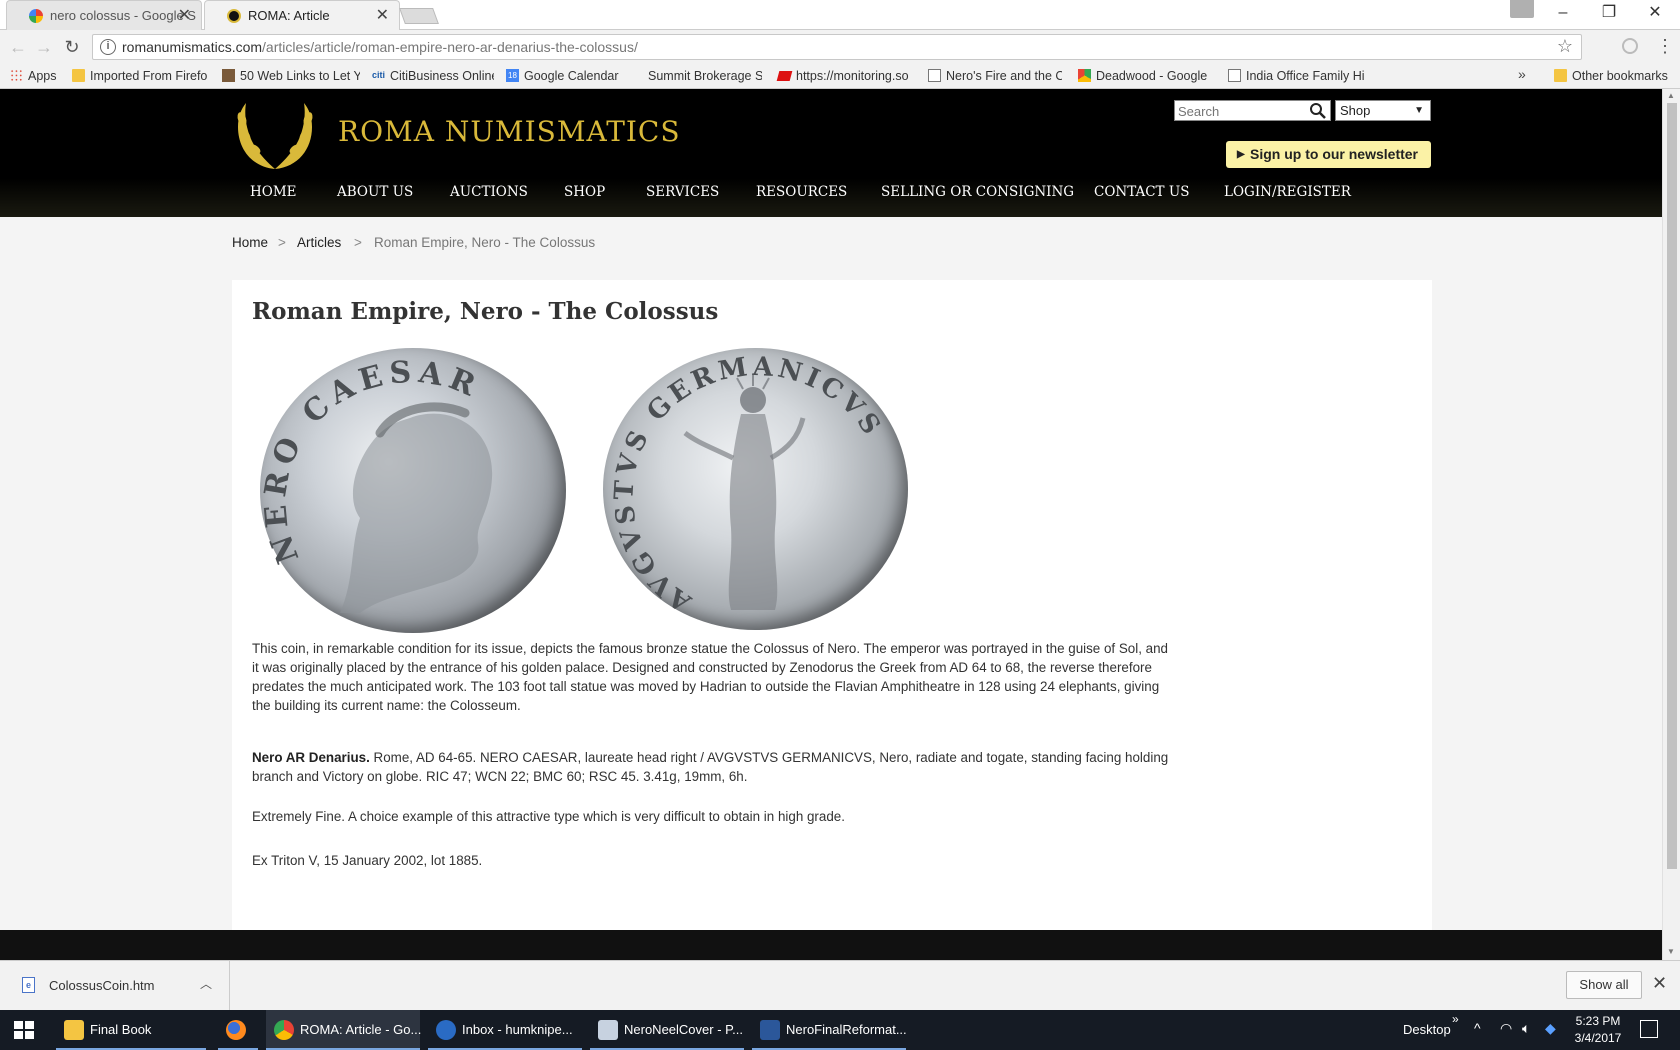 This screenshot has width=1680, height=1050. Describe the element at coordinates (375, 192) in the screenshot. I see `nav-about-us: ABOUT US` at that location.